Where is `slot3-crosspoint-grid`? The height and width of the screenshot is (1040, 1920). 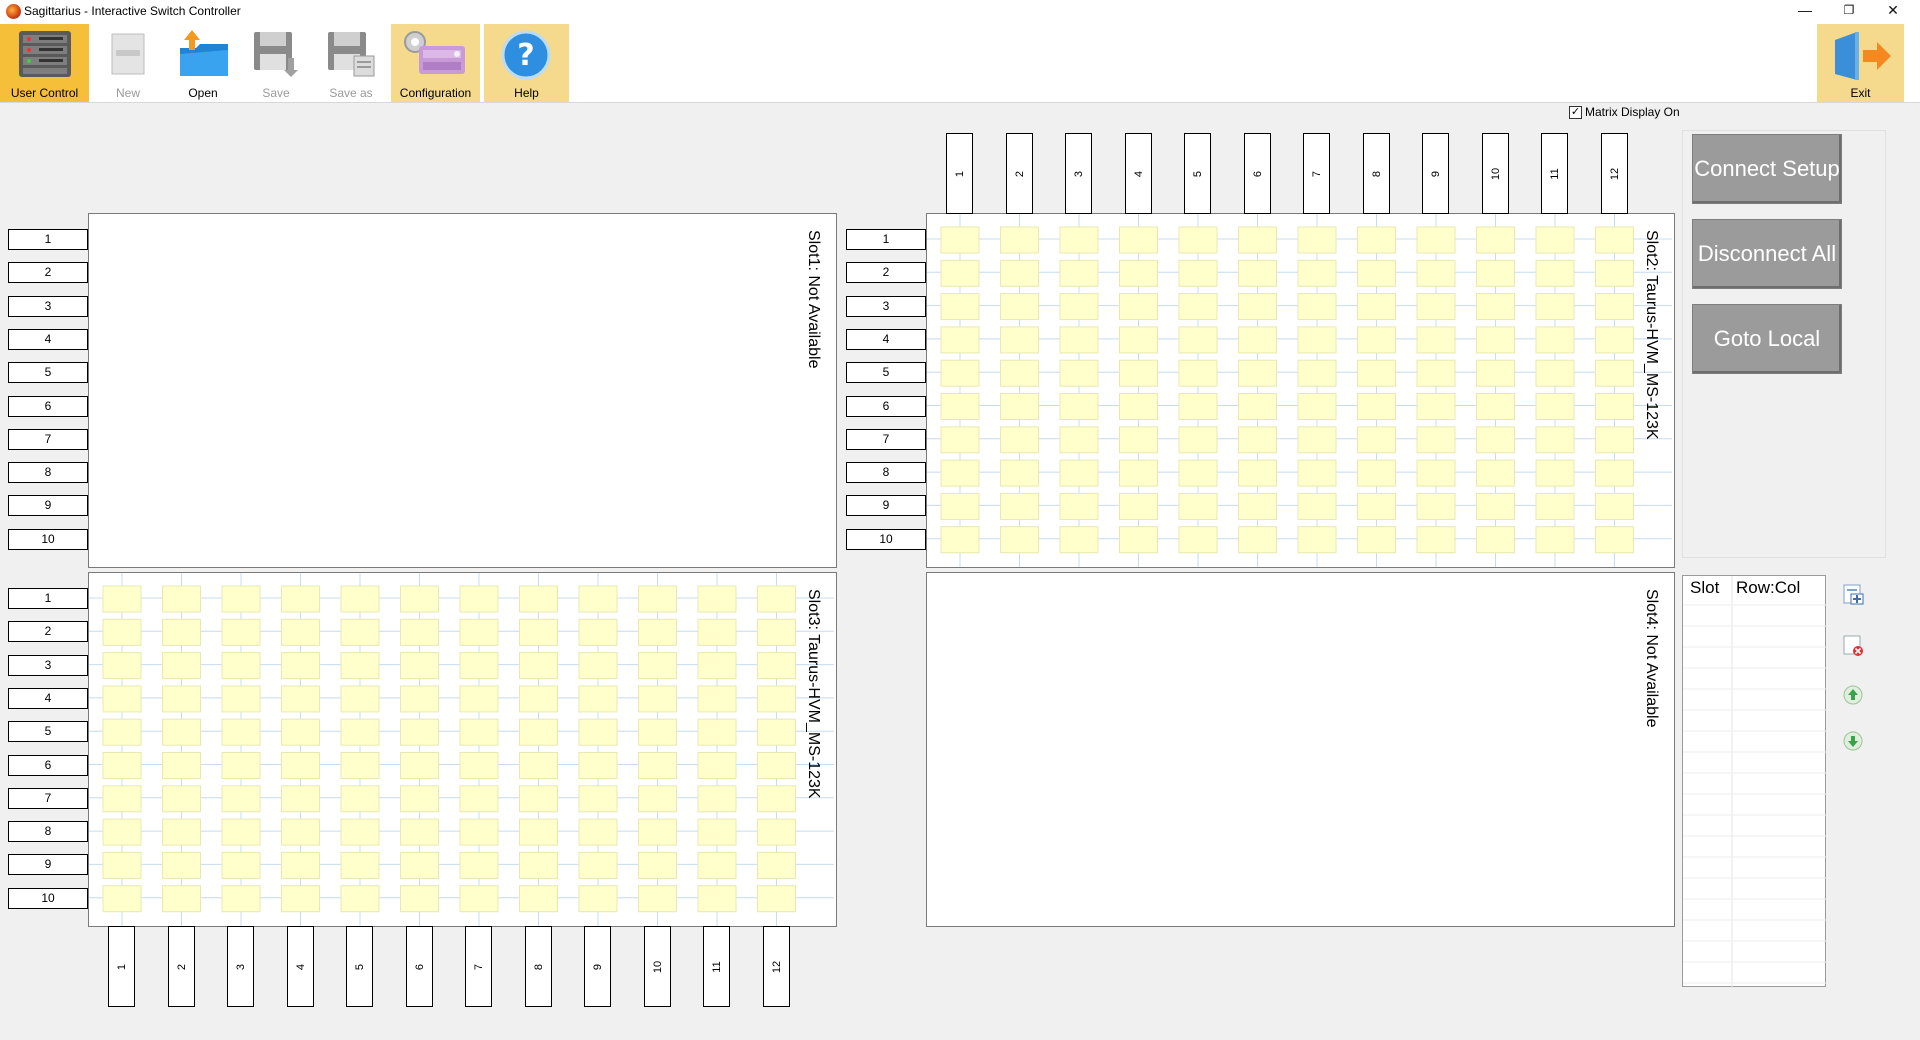 slot3-crosspoint-grid is located at coordinates (463, 750).